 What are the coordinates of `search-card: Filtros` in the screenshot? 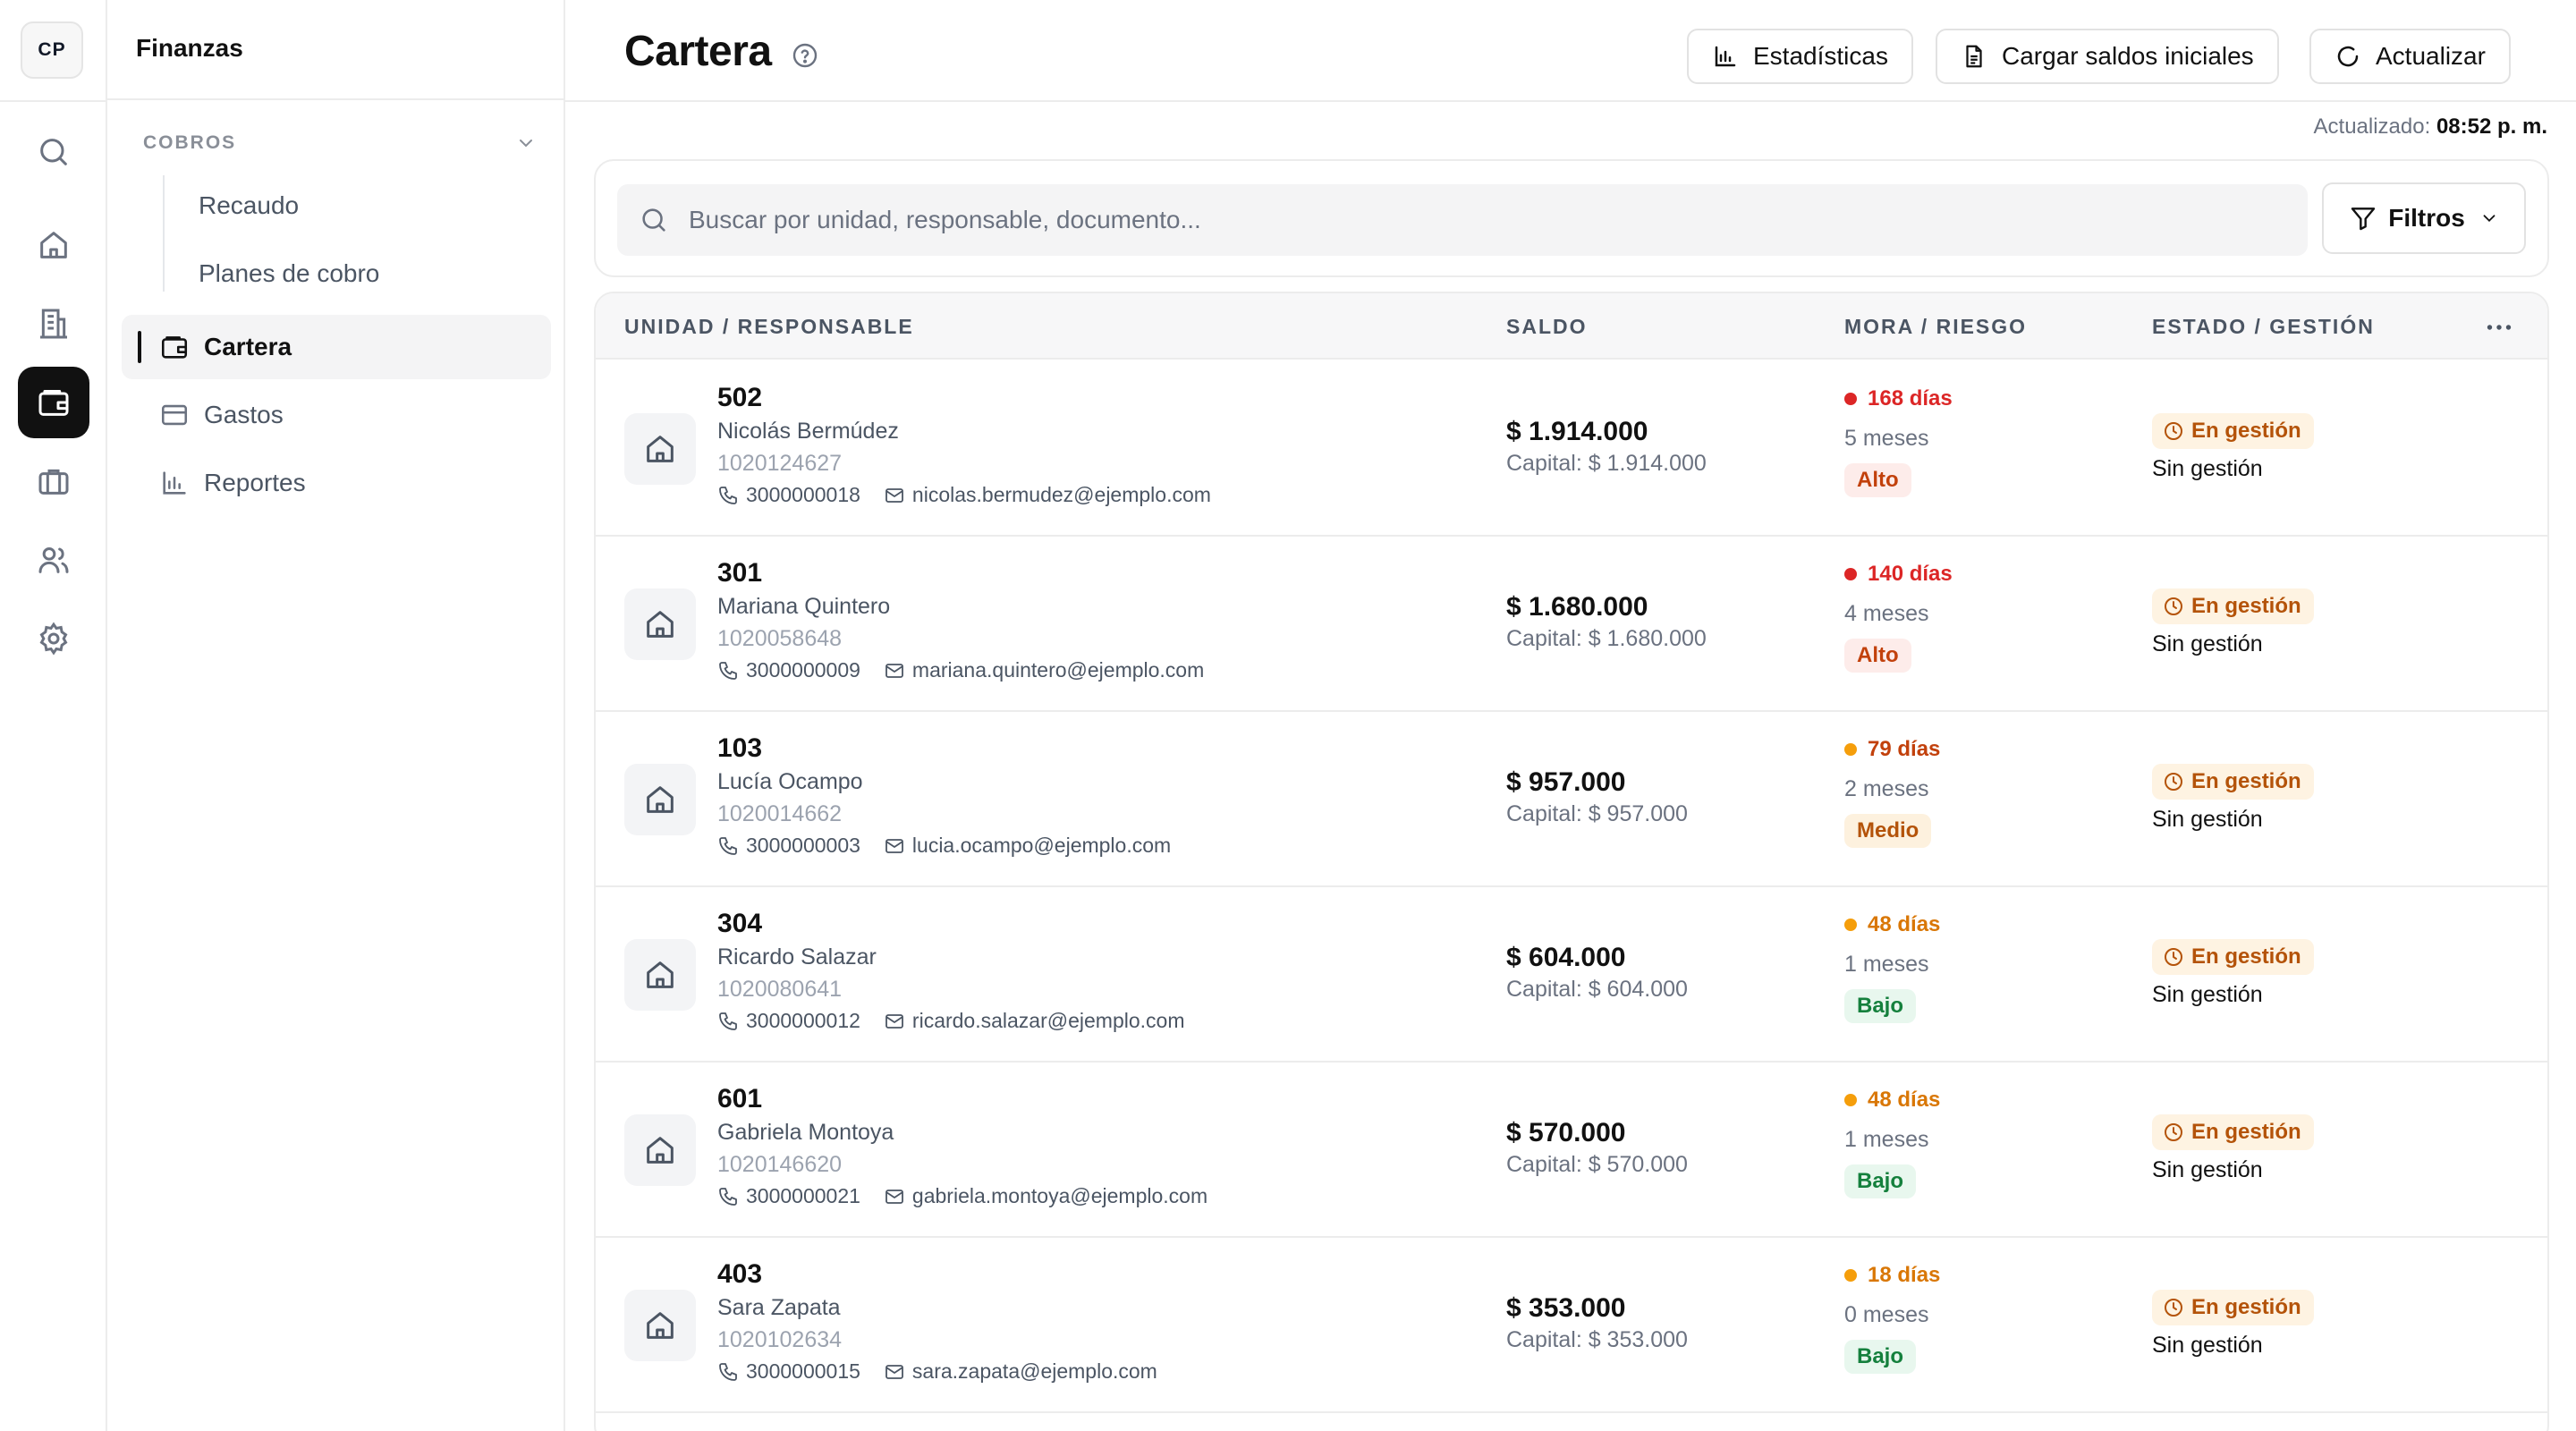 It's located at (1571, 218).